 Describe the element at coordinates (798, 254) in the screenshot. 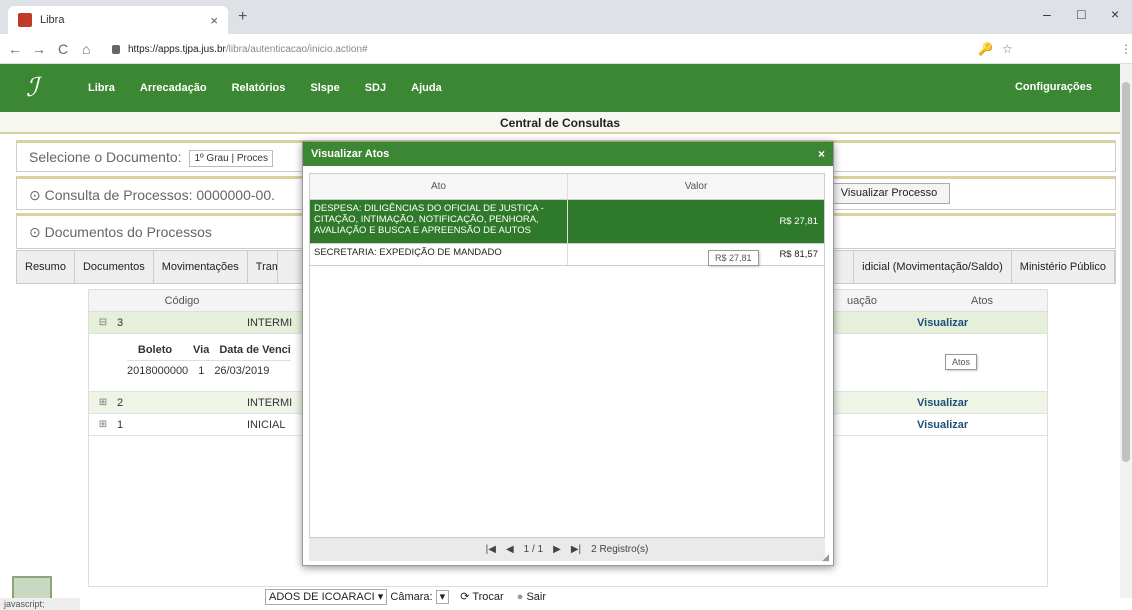

I see `ato-valor: R$ 81,57` at that location.